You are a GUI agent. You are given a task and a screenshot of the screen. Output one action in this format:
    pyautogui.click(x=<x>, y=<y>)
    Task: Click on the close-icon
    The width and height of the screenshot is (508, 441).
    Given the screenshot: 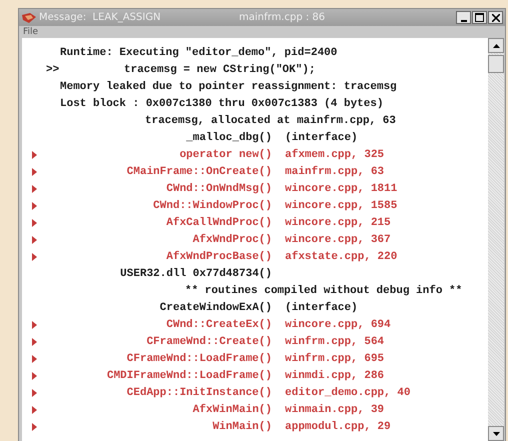 What is the action you would take?
    pyautogui.click(x=496, y=18)
    